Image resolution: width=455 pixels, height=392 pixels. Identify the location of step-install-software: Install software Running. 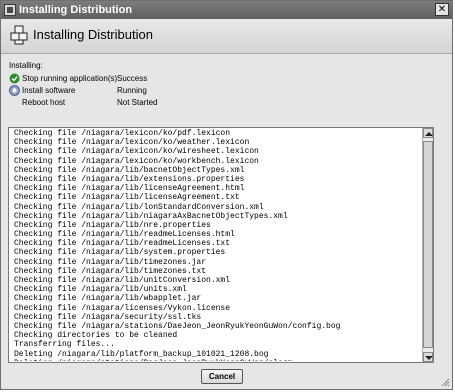
(159, 91).